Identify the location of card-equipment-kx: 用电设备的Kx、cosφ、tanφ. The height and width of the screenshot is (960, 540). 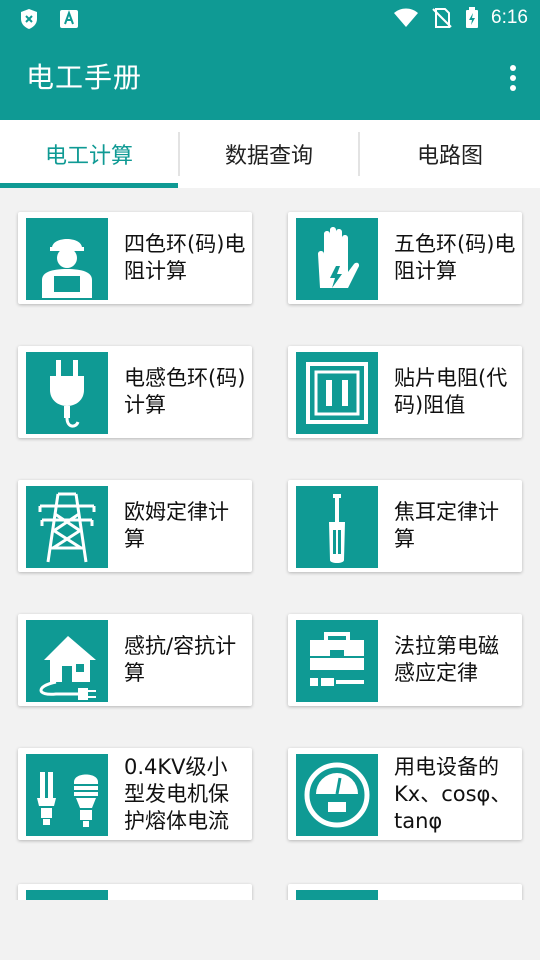
(405, 794).